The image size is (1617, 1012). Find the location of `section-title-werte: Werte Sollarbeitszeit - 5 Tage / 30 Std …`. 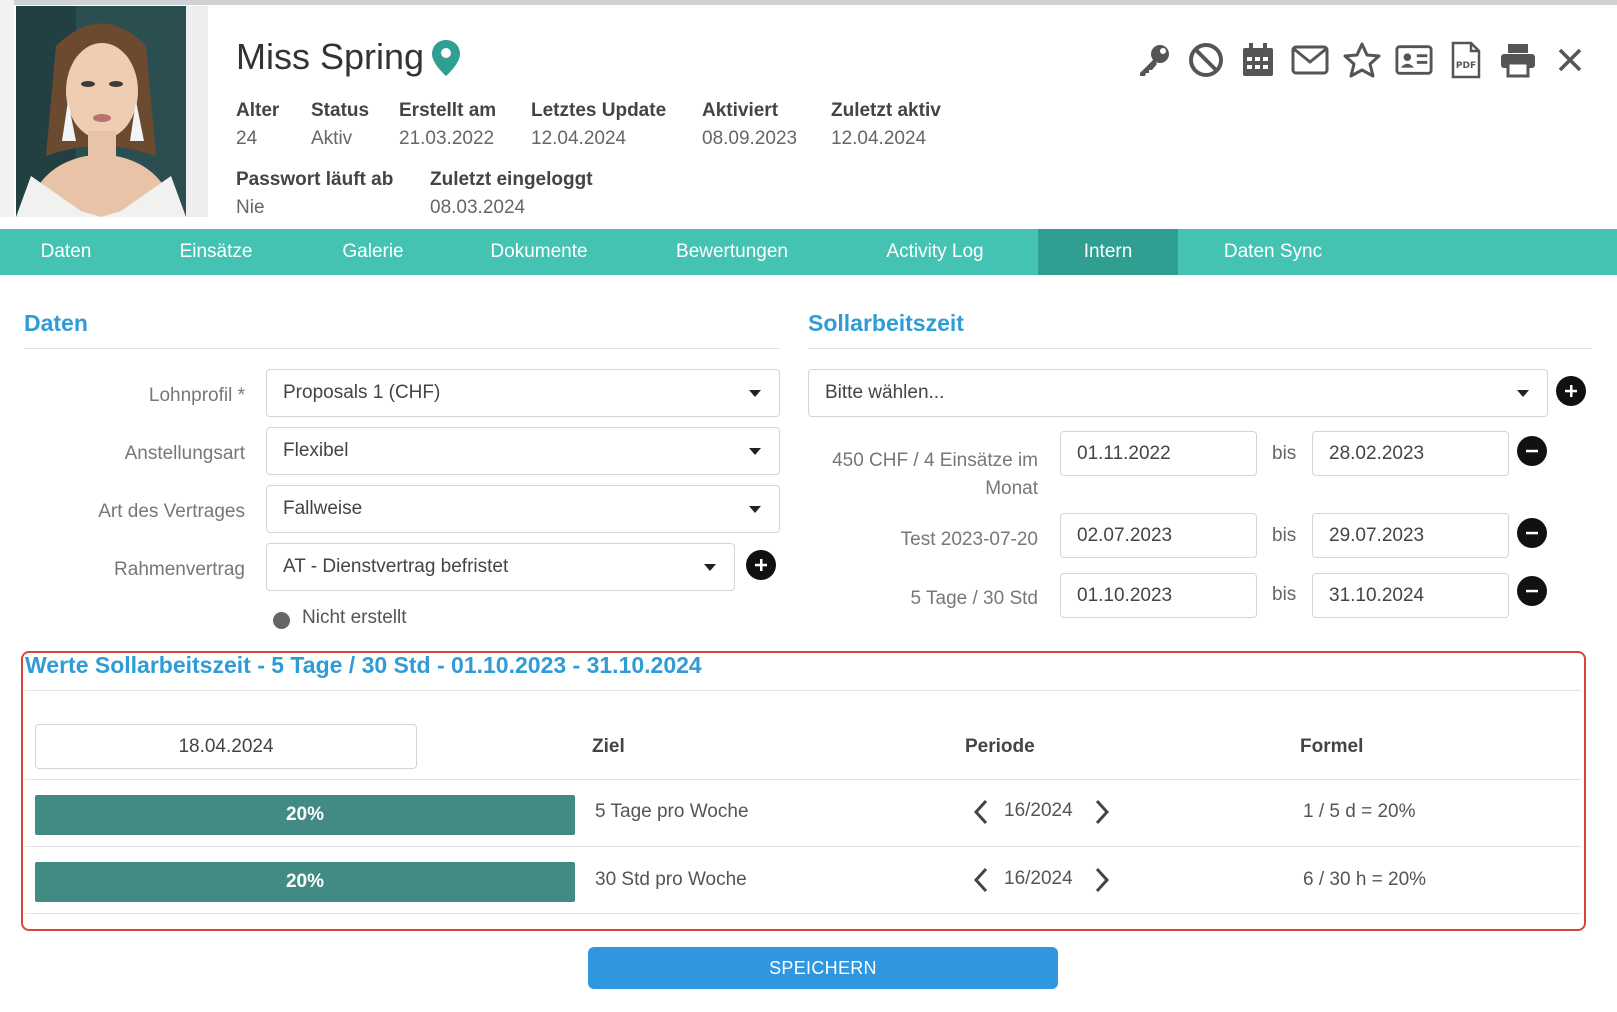

section-title-werte: Werte Sollarbeitszeit - 5 Tage / 30 Std … is located at coordinates (363, 665).